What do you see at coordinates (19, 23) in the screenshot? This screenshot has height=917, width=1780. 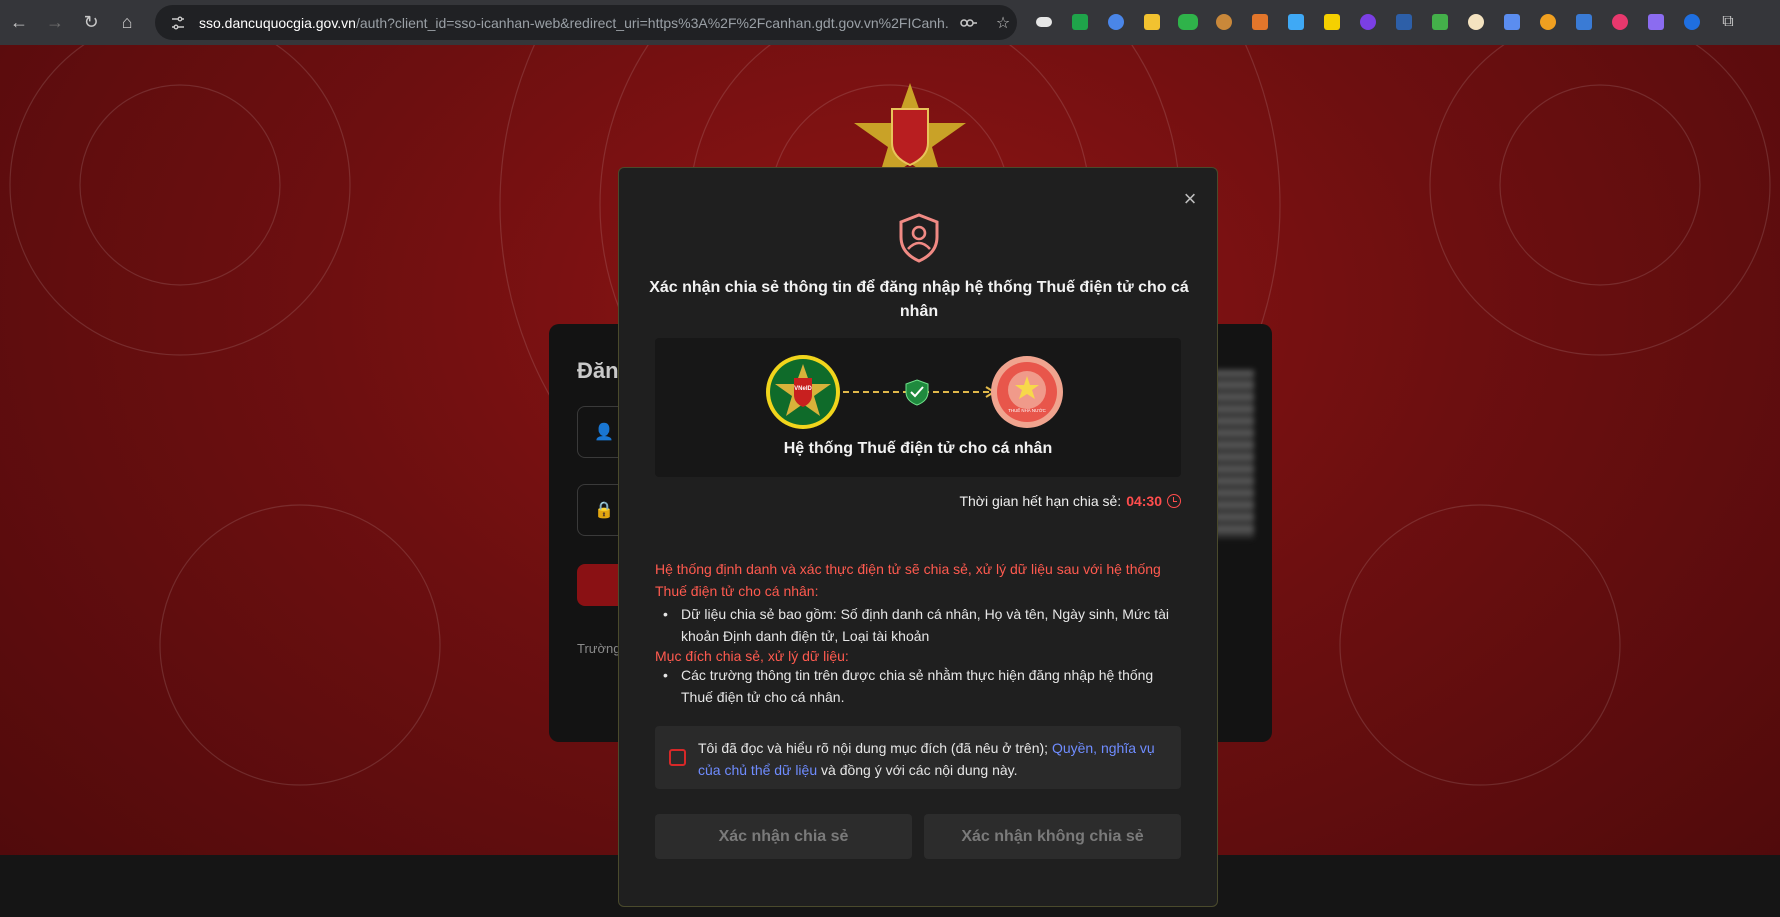 I see `back-button: ←` at bounding box center [19, 23].